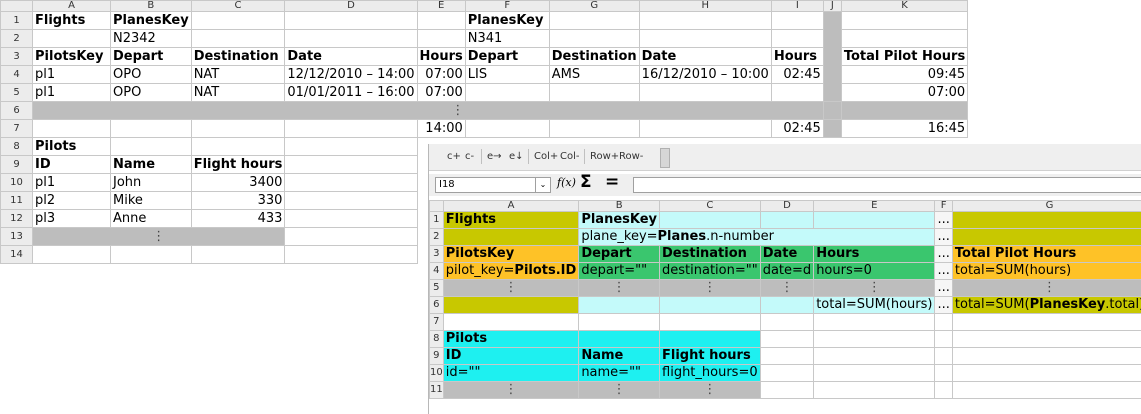  Describe the element at coordinates (71, 164) in the screenshot. I see `cell-header: ID` at that location.